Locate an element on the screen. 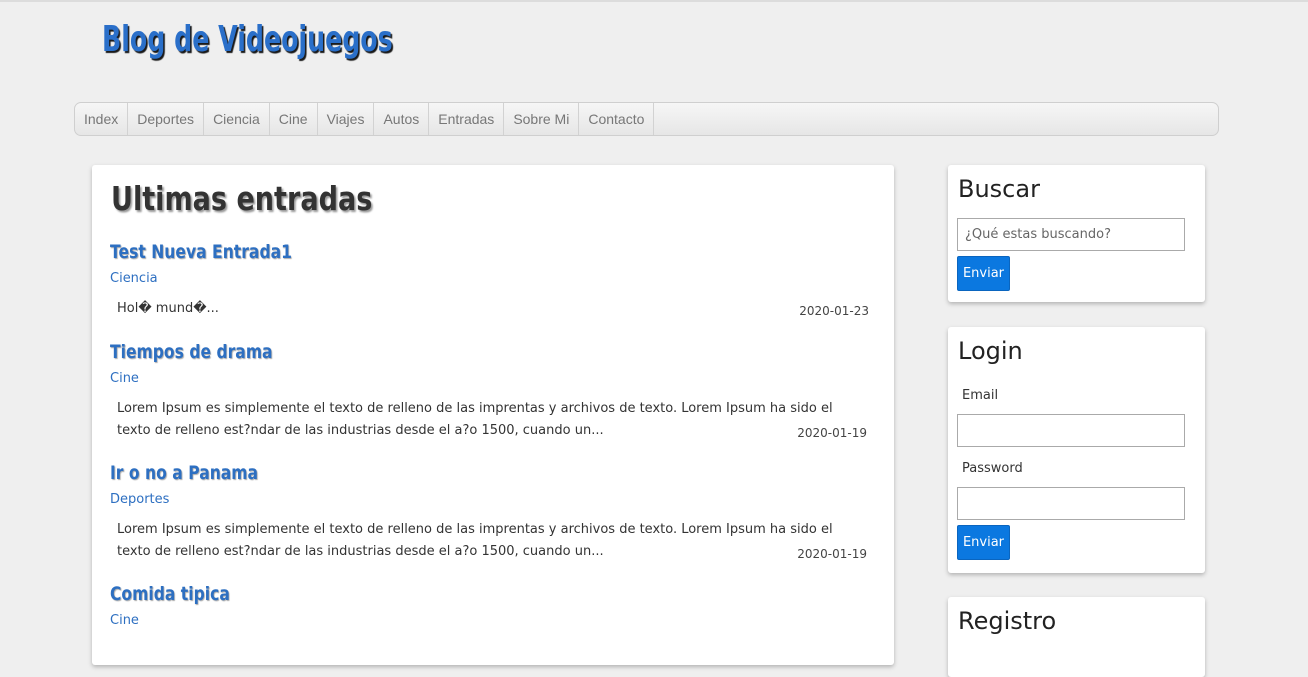  search-panel: Buscar Enviar is located at coordinates (1076, 233).